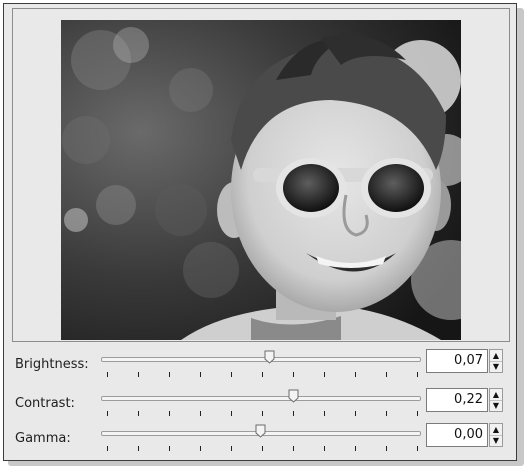  Describe the element at coordinates (261, 406) in the screenshot. I see `contrast-row: Contrast: 0,22 ▲ ▼` at that location.